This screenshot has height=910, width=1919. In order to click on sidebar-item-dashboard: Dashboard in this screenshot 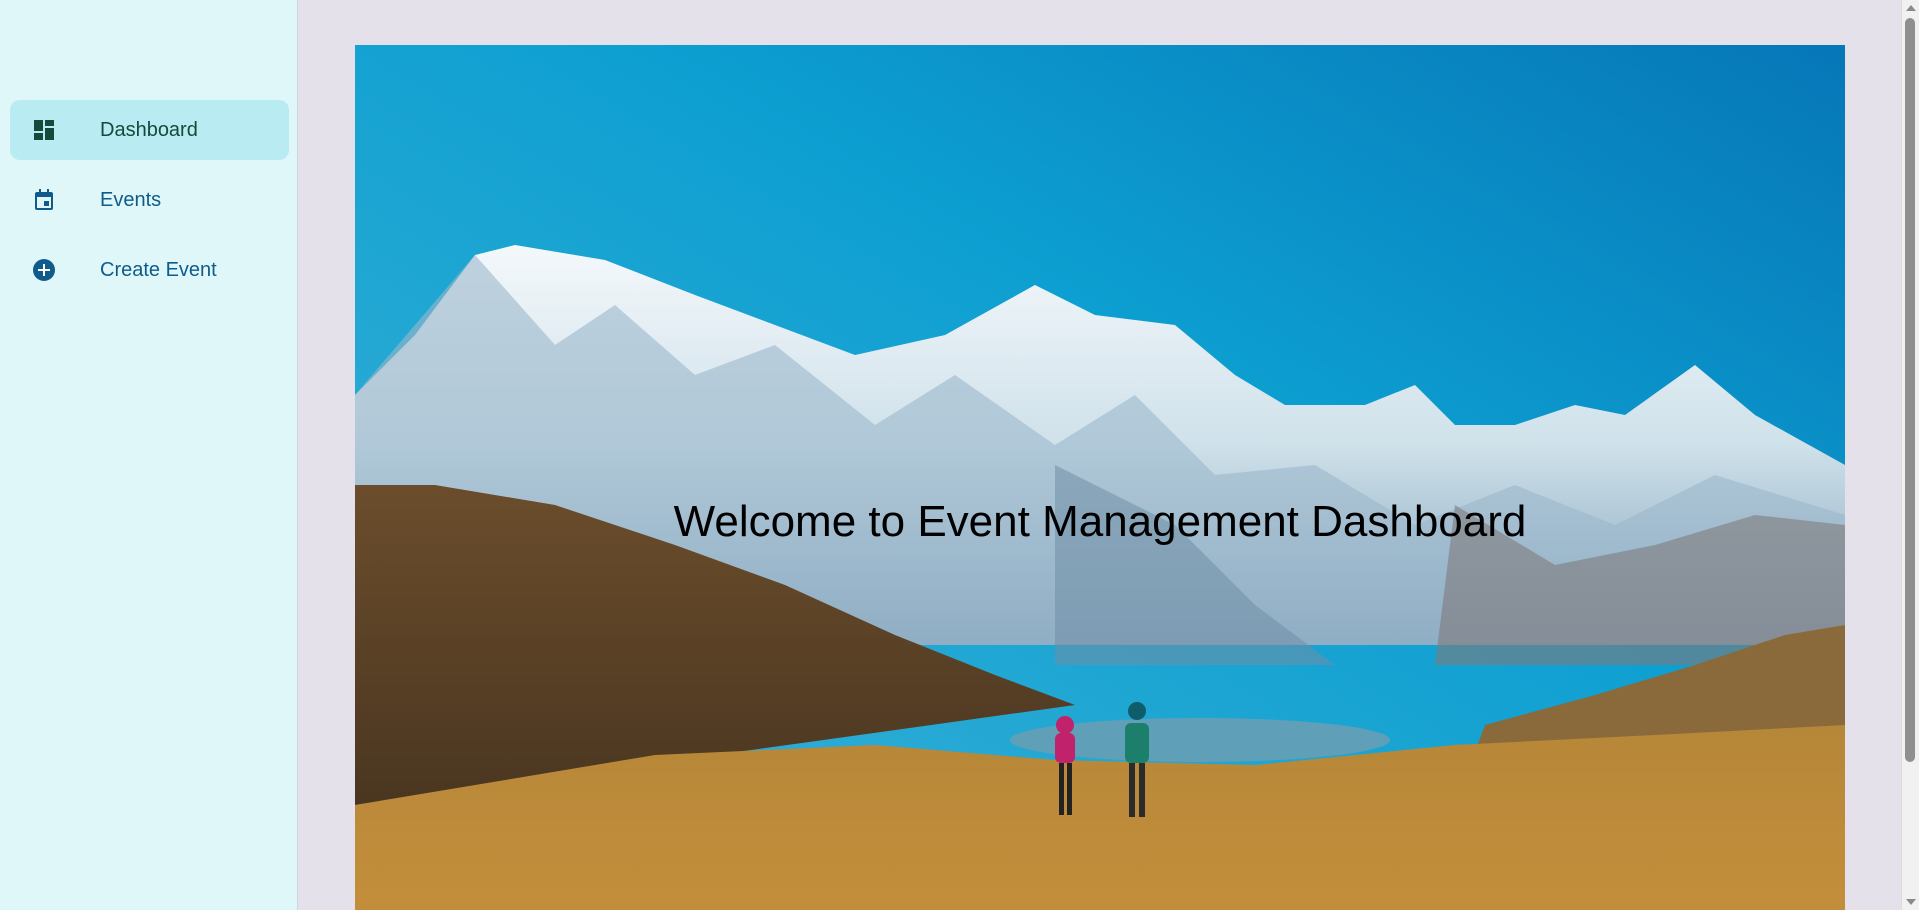, I will do `click(149, 130)`.